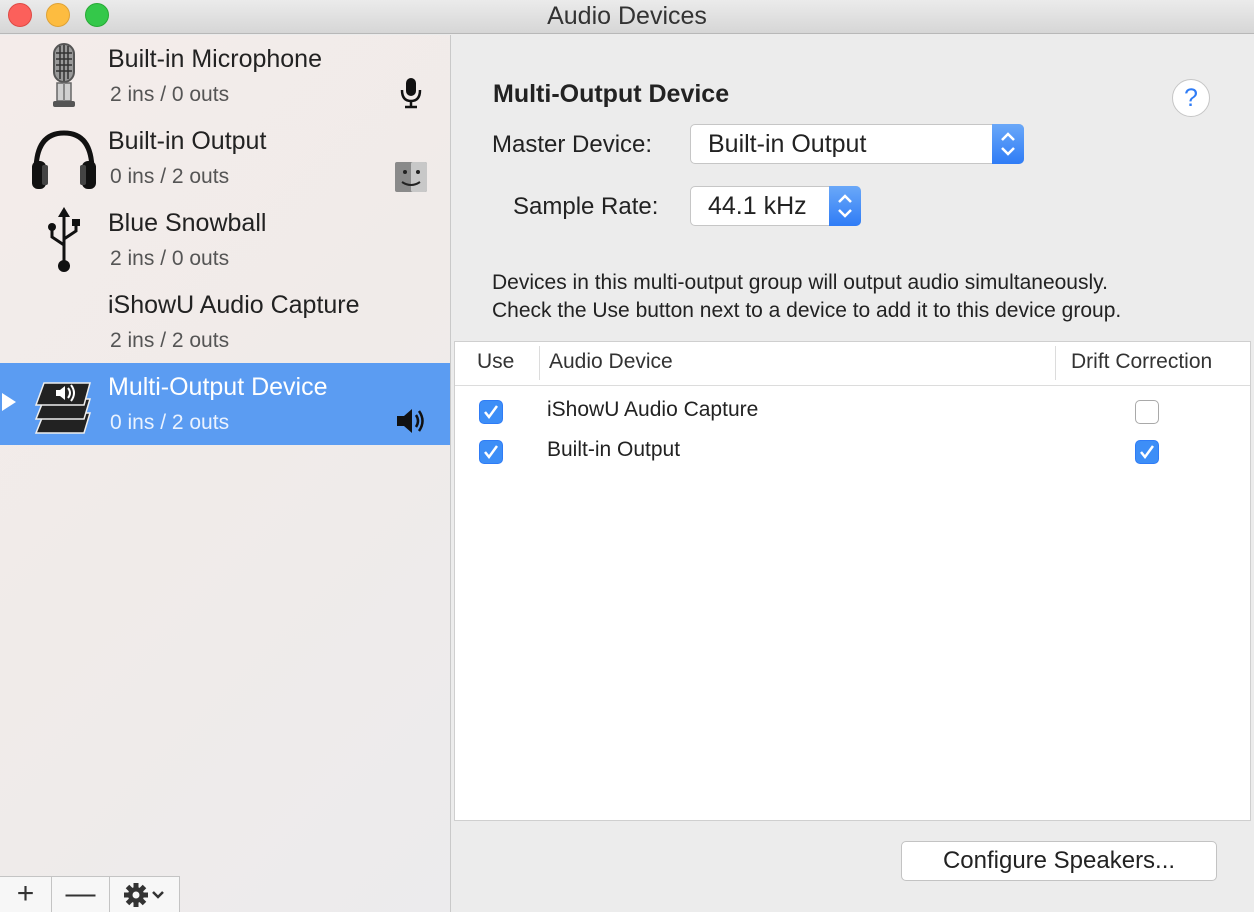  Describe the element at coordinates (9, 402) in the screenshot. I see `disclosure-triangle-icon` at that location.